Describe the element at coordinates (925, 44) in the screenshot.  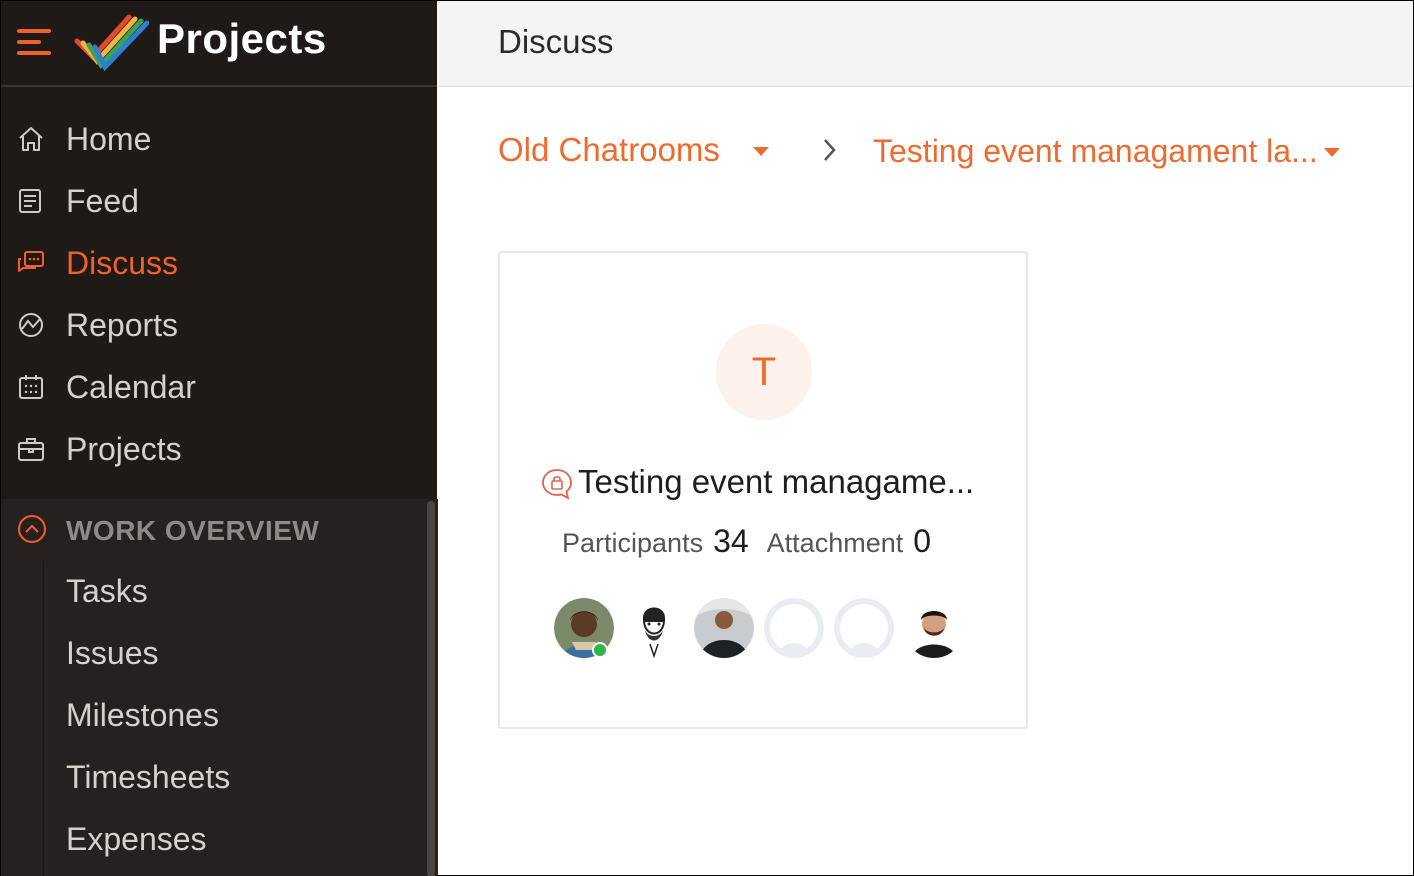
I see `main-header: Discuss` at that location.